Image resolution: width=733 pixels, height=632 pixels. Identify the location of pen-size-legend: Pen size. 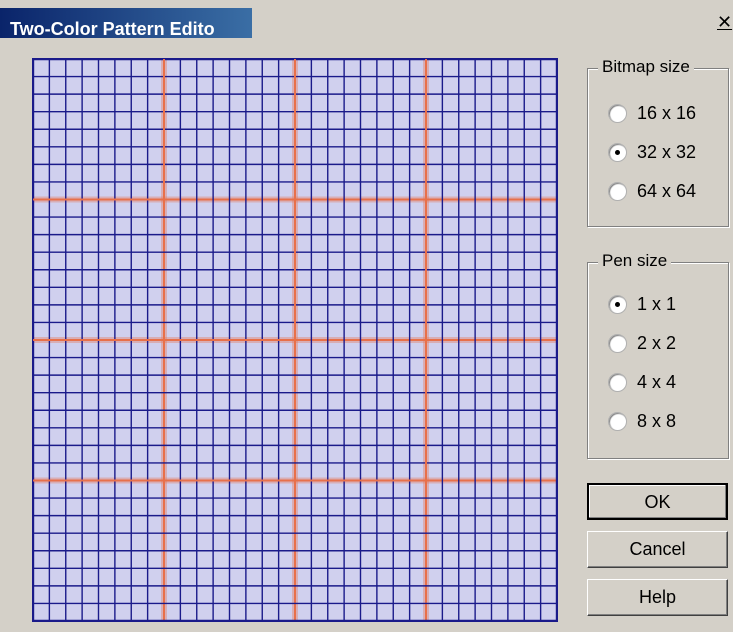
(635, 261).